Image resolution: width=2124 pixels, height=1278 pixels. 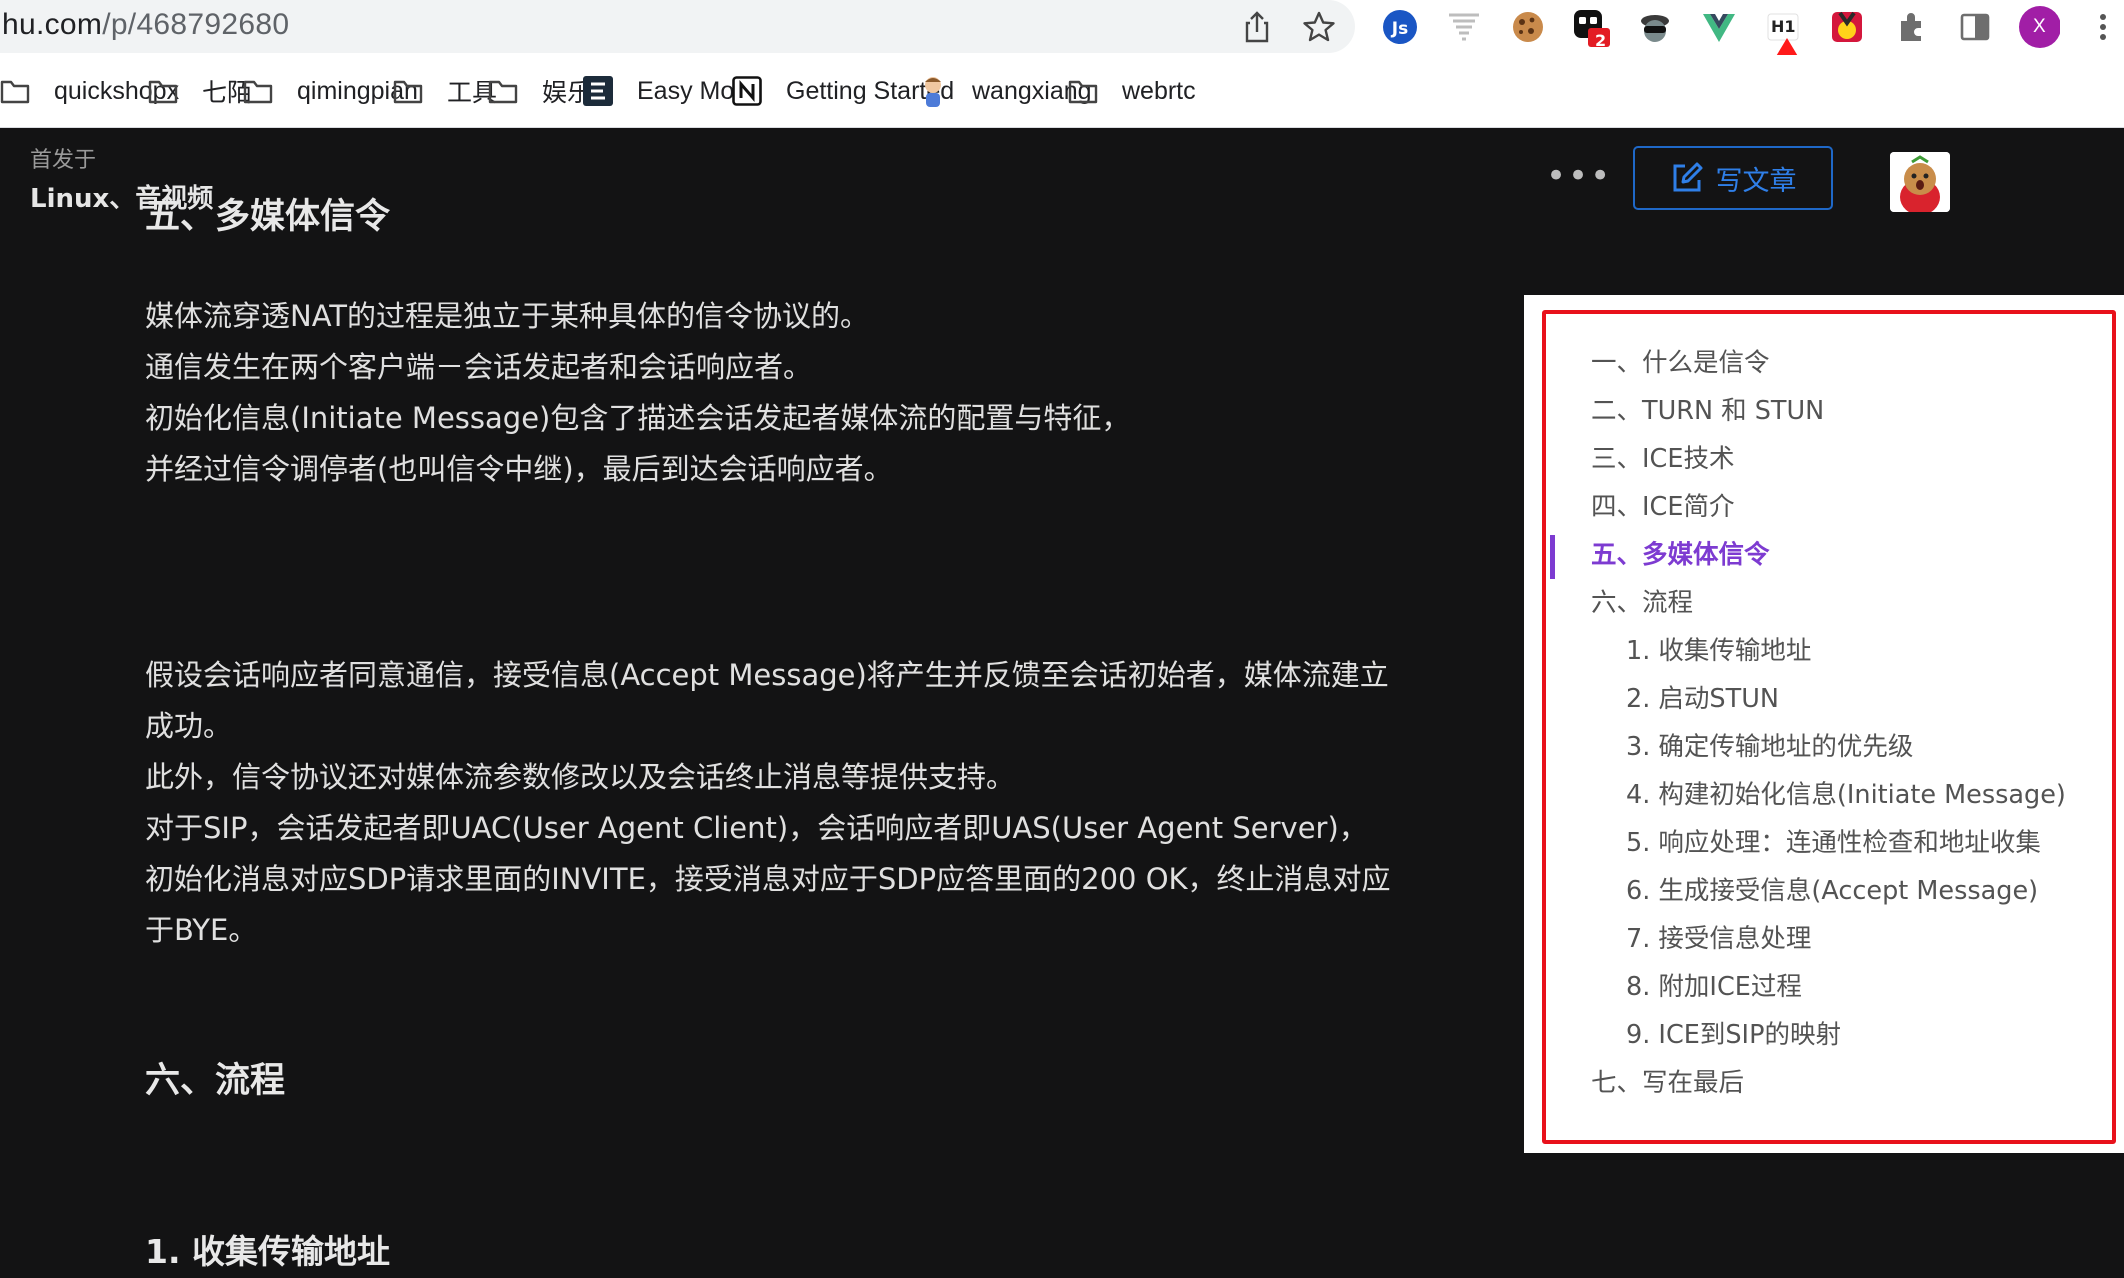 What do you see at coordinates (1687, 177) in the screenshot?
I see `edit-icon` at bounding box center [1687, 177].